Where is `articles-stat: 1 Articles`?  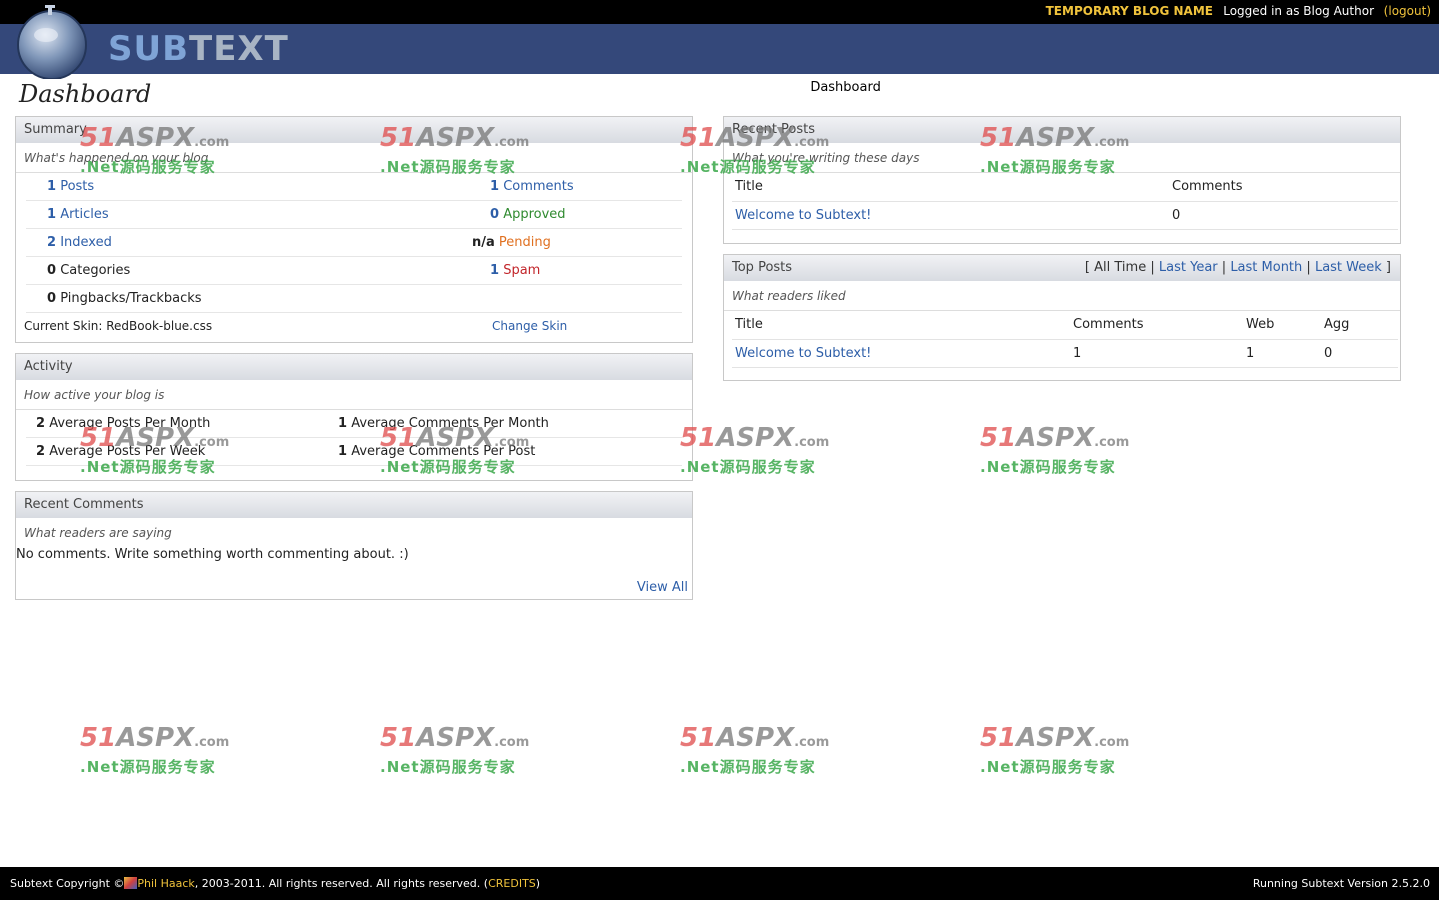
articles-stat: 1 Articles is located at coordinates (78, 215).